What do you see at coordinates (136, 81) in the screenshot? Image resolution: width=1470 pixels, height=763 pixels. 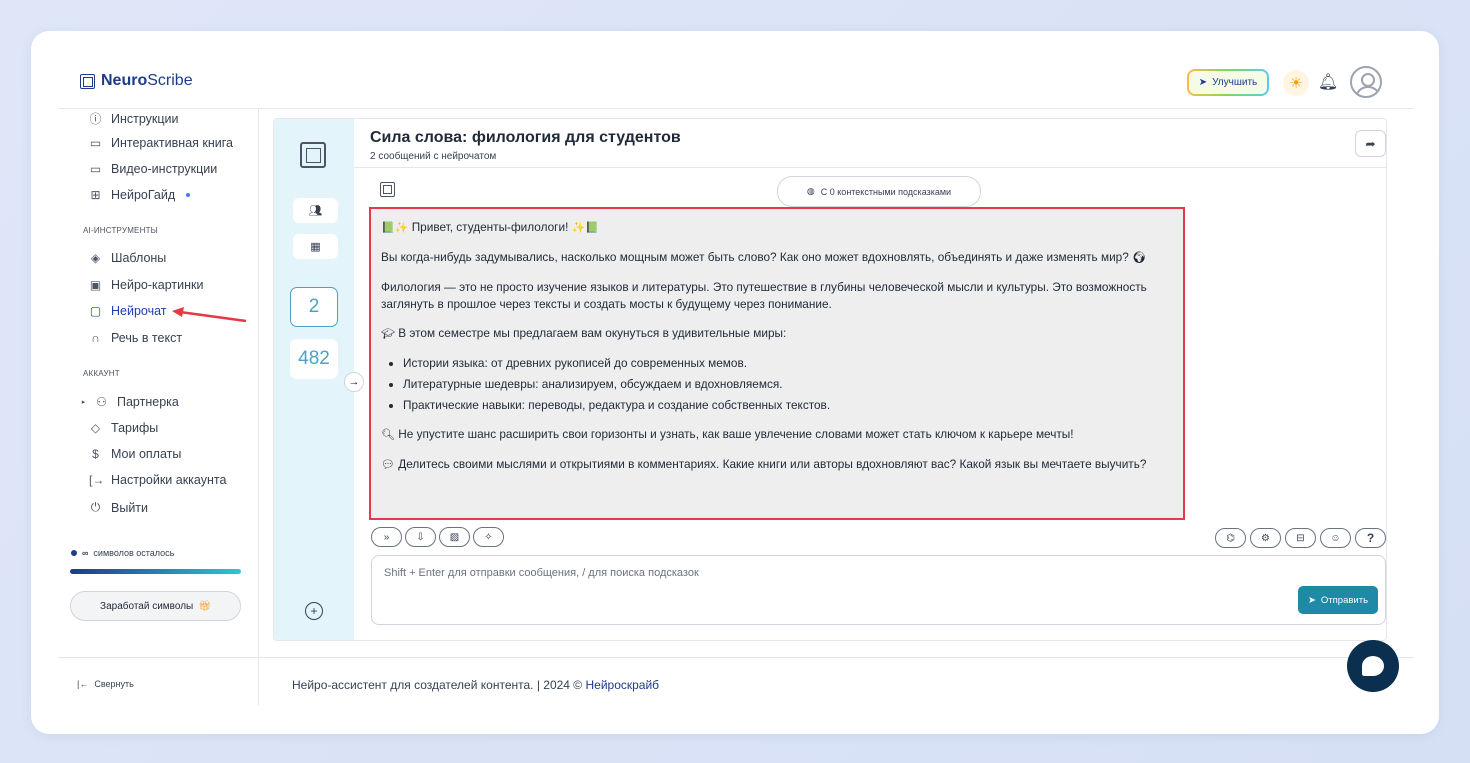 I see `logo: NeuroScribe` at bounding box center [136, 81].